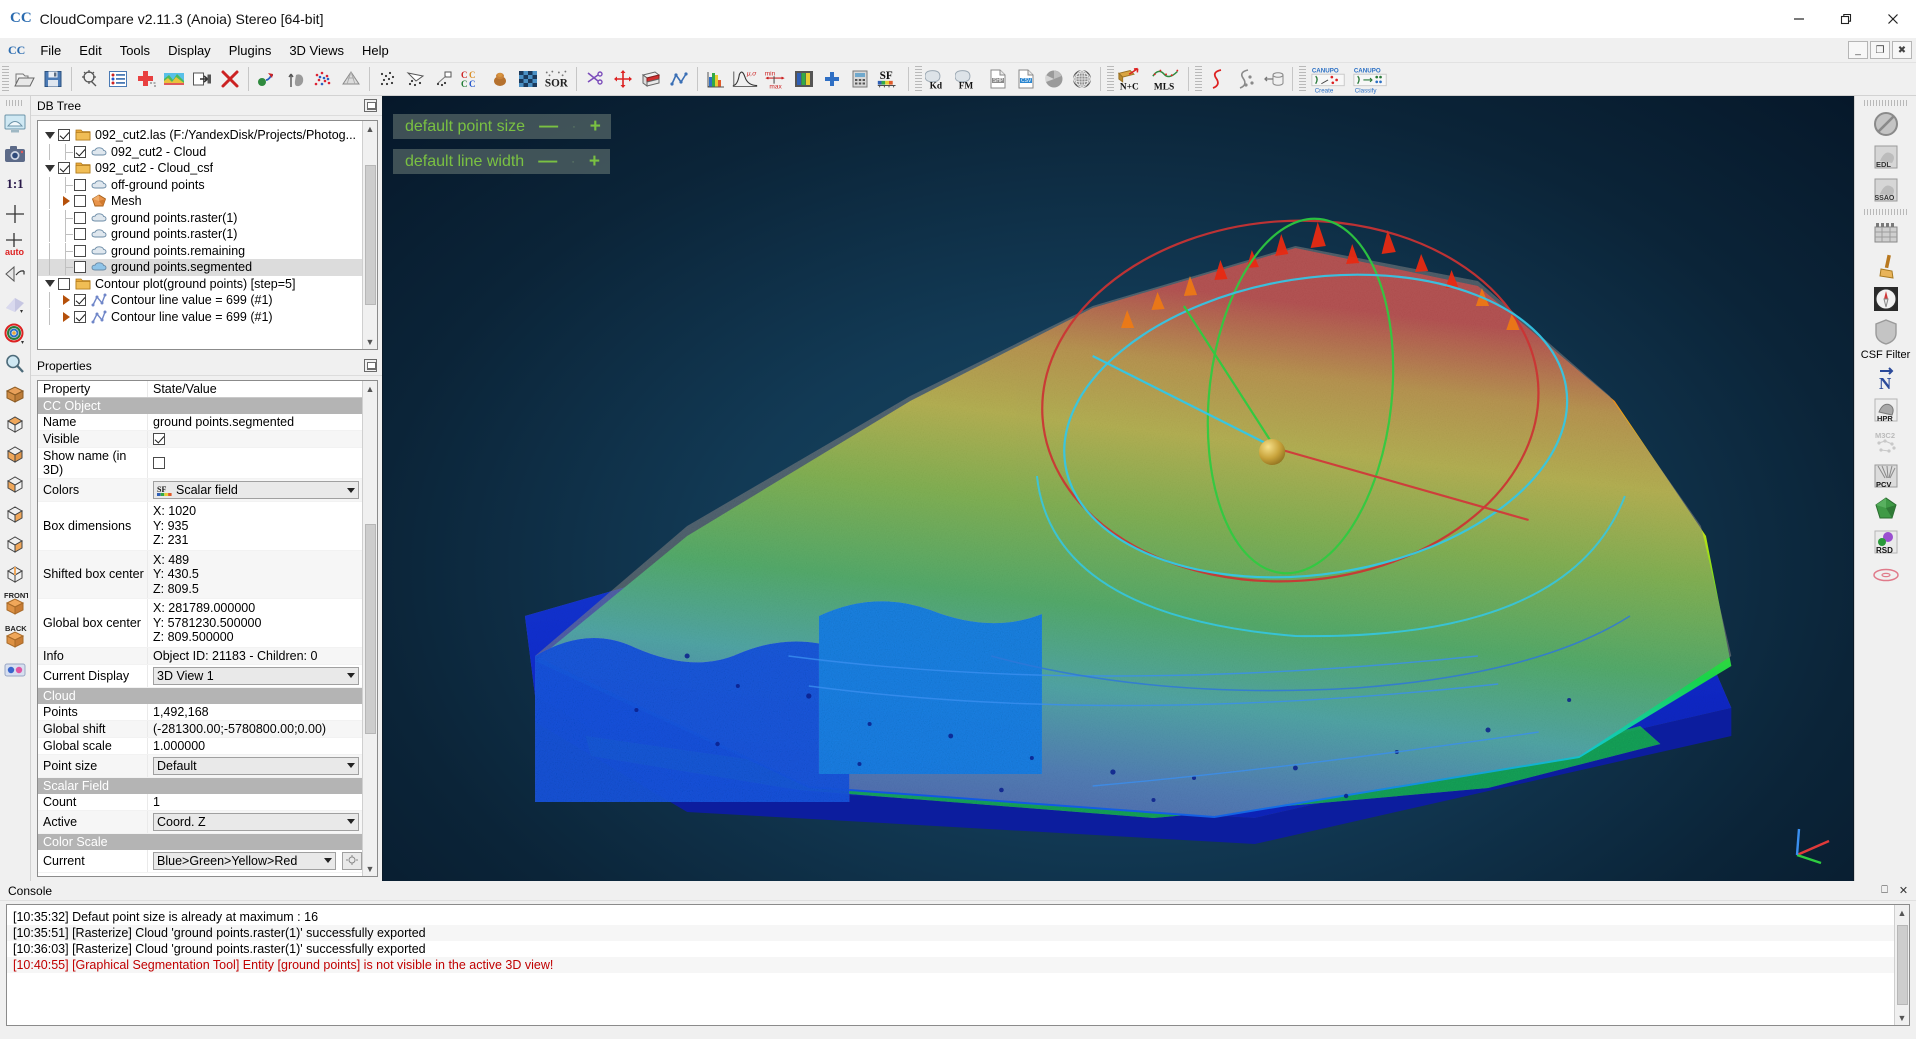 Image resolution: width=1916 pixels, height=1039 pixels. I want to click on normals-icon, so click(295, 79).